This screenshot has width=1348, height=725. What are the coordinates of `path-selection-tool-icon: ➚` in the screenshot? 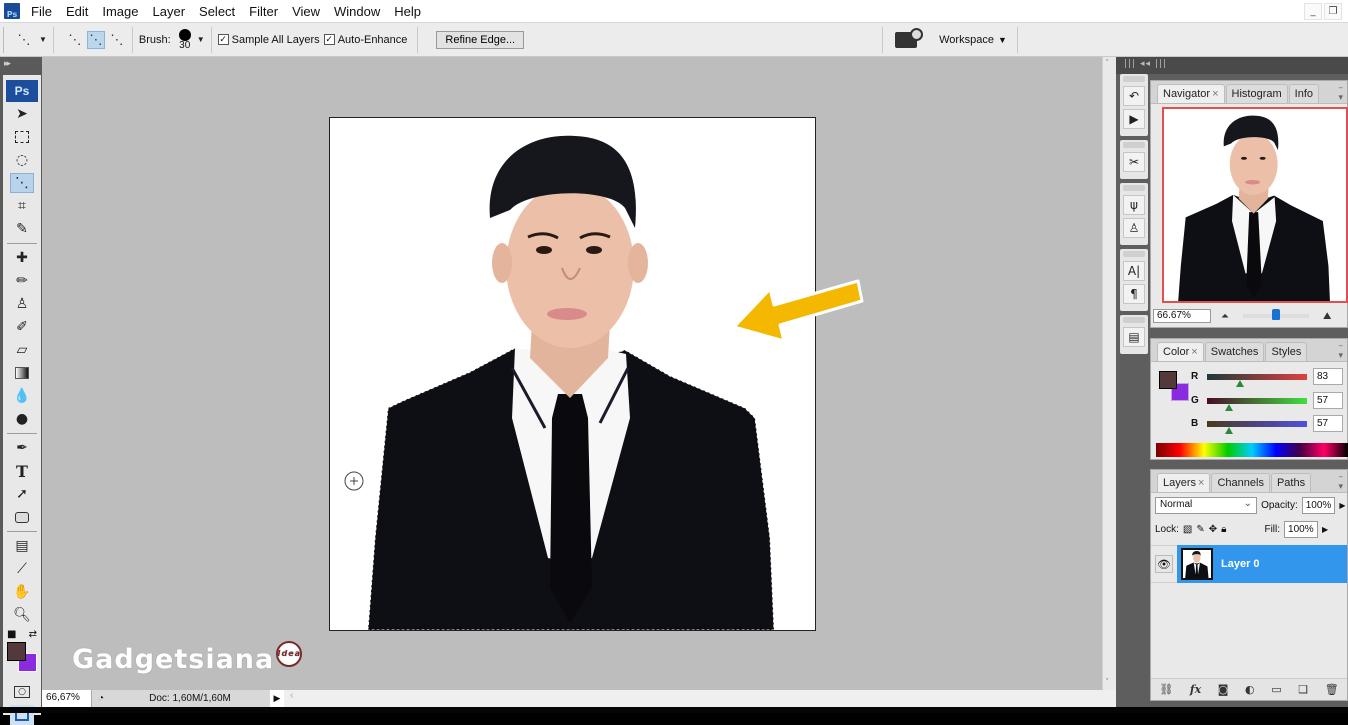 It's located at (22, 494).